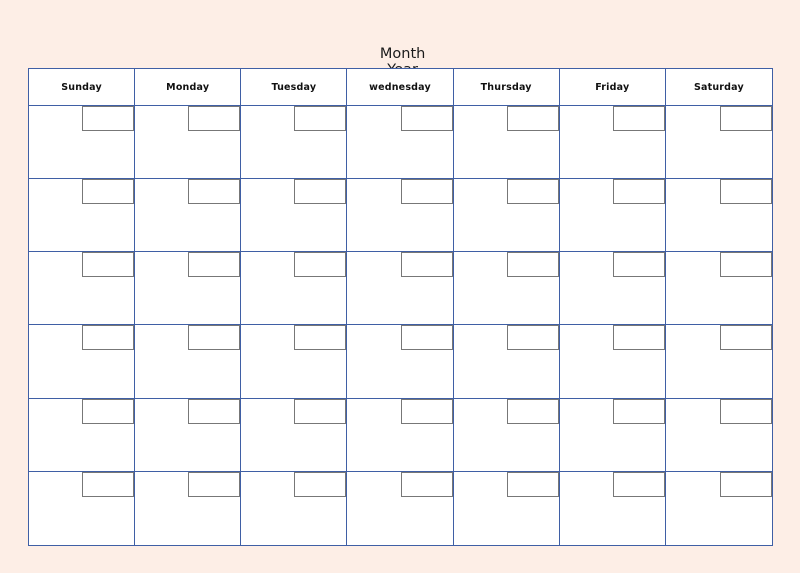 The image size is (800, 573). Describe the element at coordinates (82, 87) in the screenshot. I see `weekday-header-sunday: Sunday` at that location.